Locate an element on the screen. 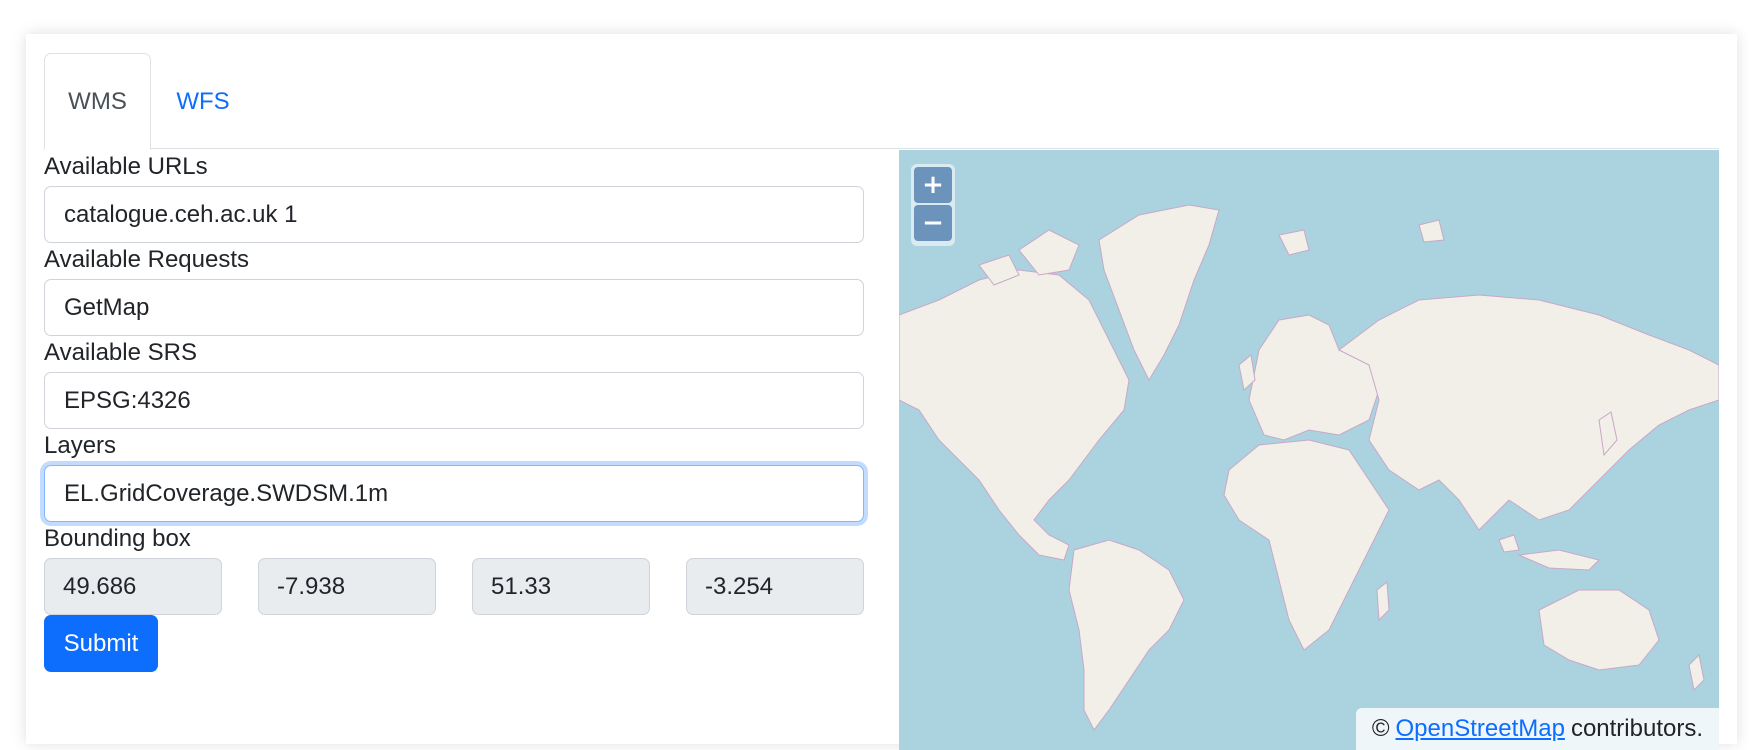  zoom-control: + − is located at coordinates (933, 205).